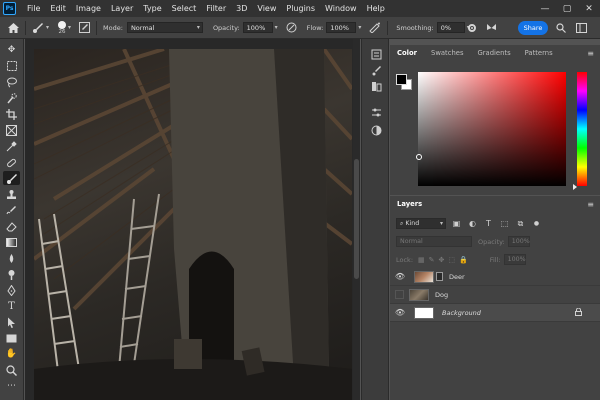 The height and width of the screenshot is (400, 600). Describe the element at coordinates (494, 53) in the screenshot. I see `tab-gradients: Gradients` at that location.